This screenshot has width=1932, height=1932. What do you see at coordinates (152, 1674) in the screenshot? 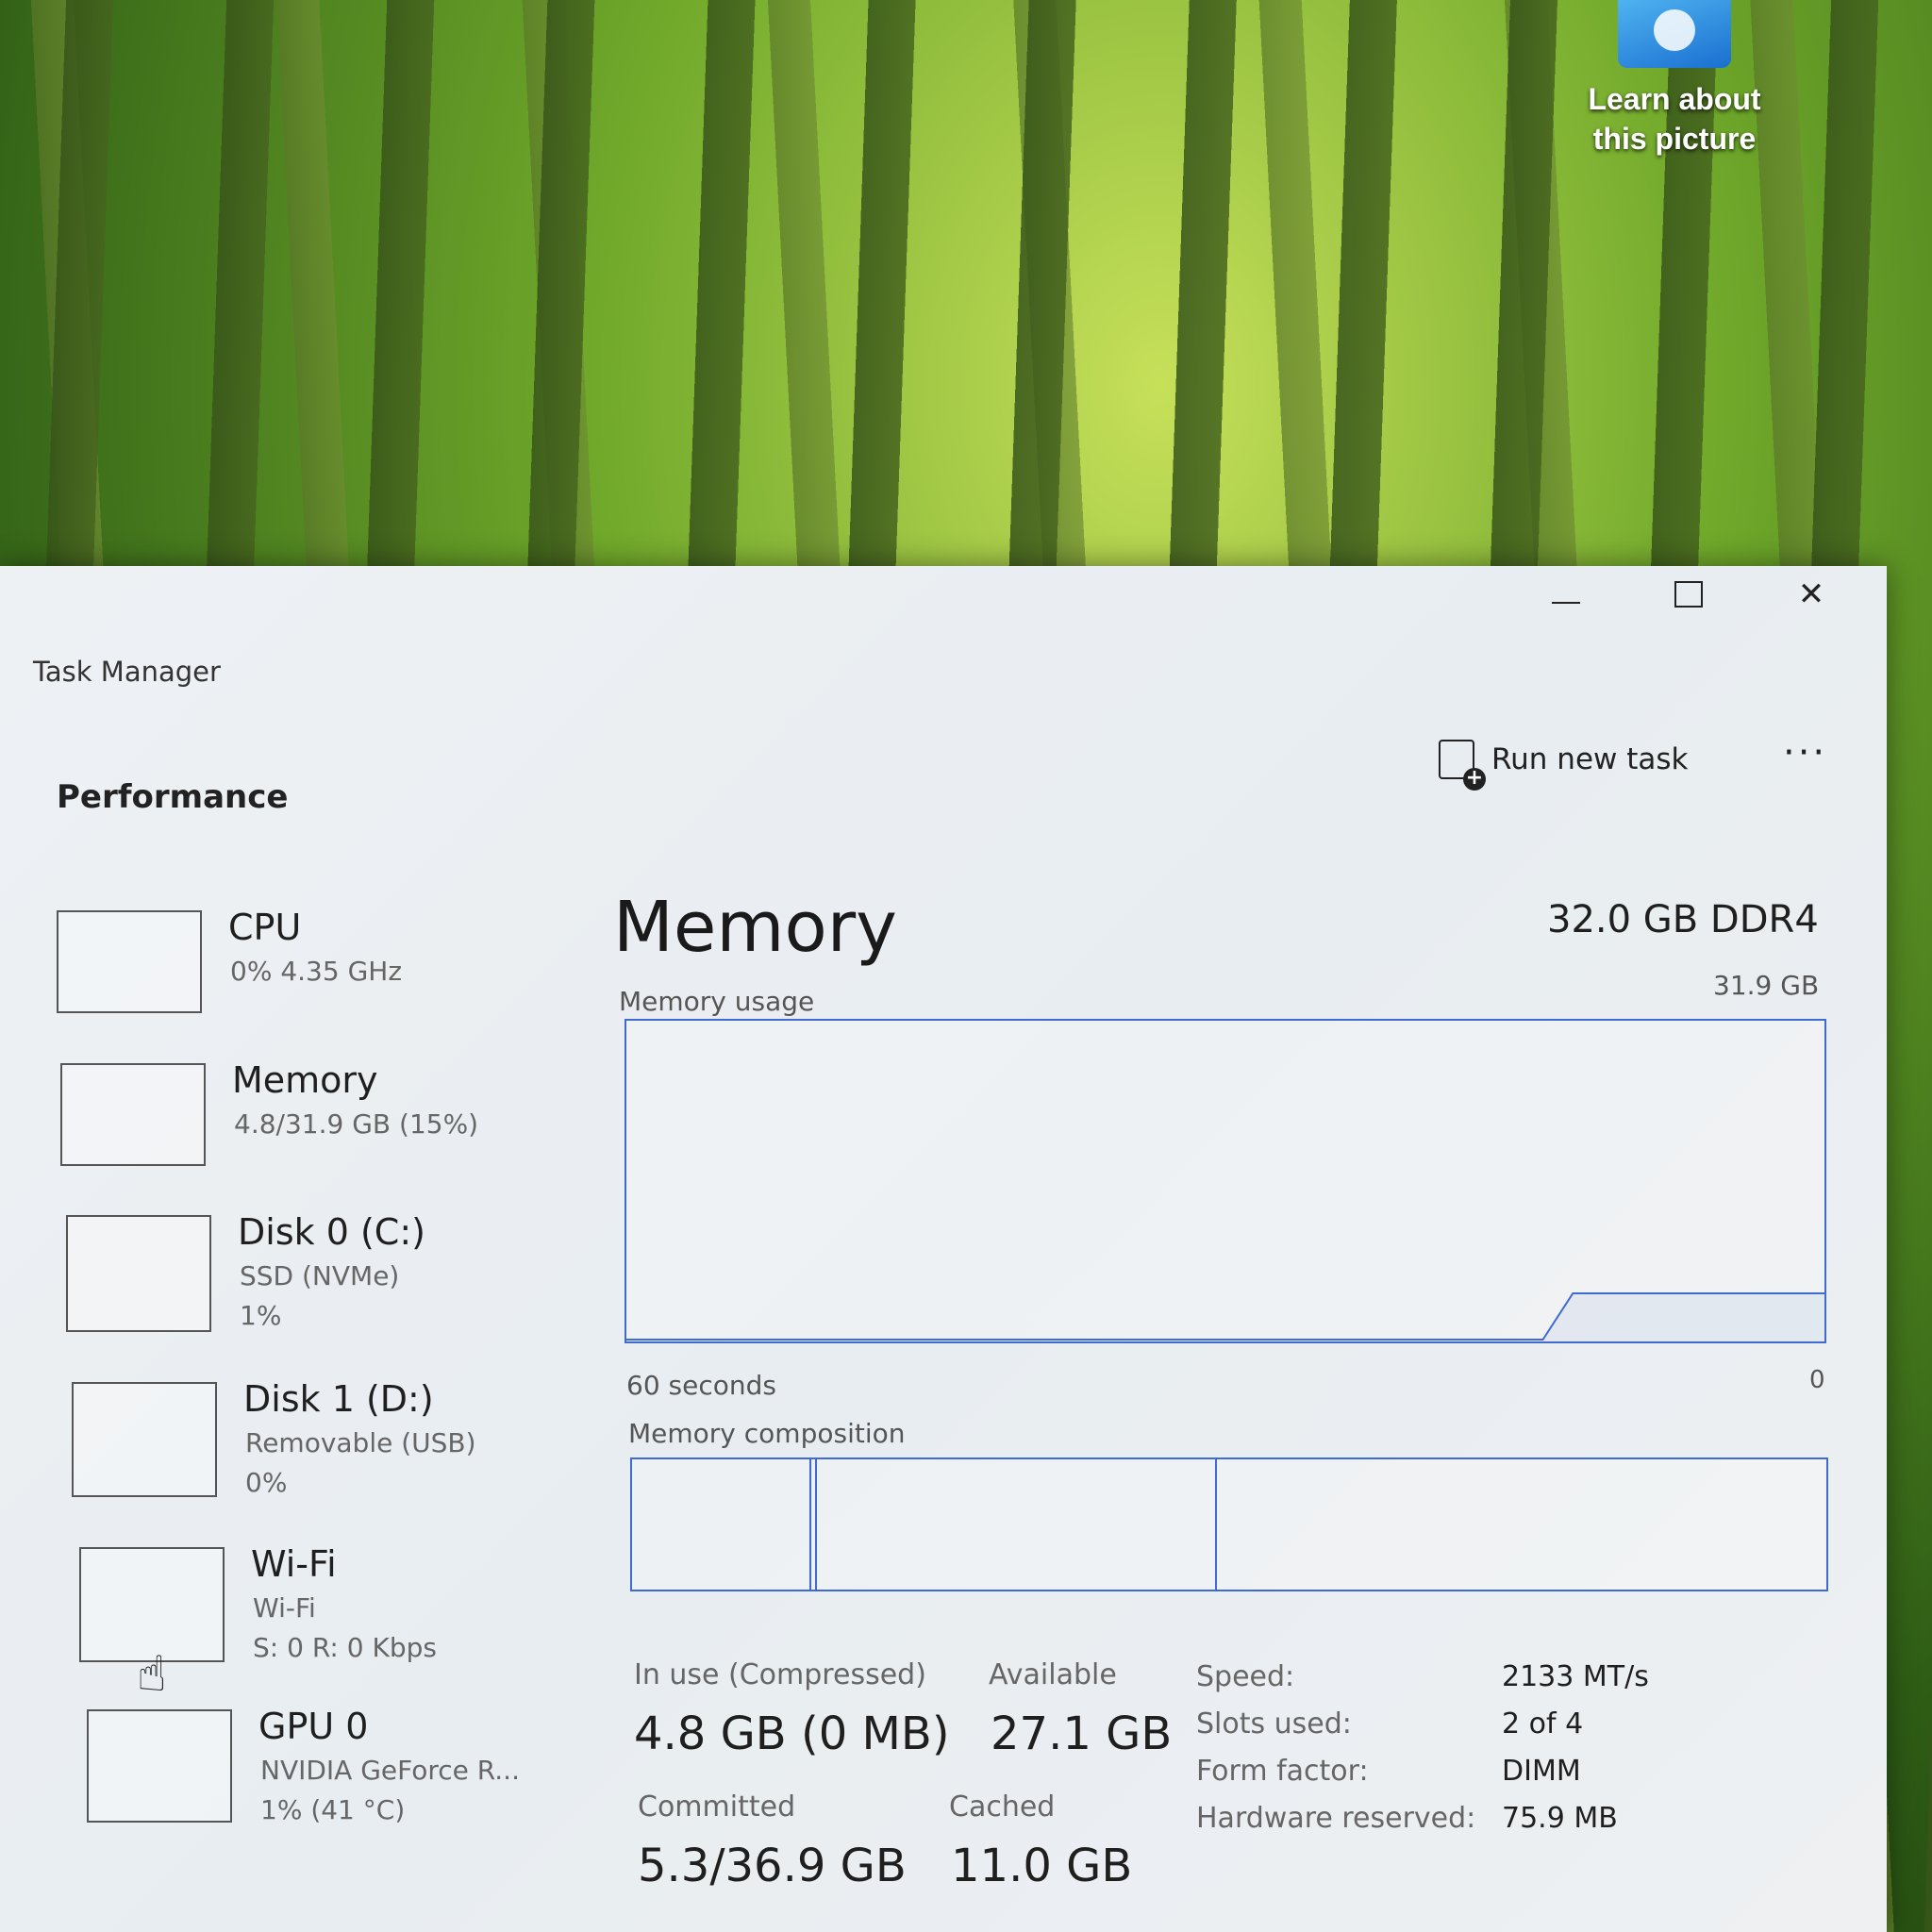
I see `hand-cursor-icon: ☝` at bounding box center [152, 1674].